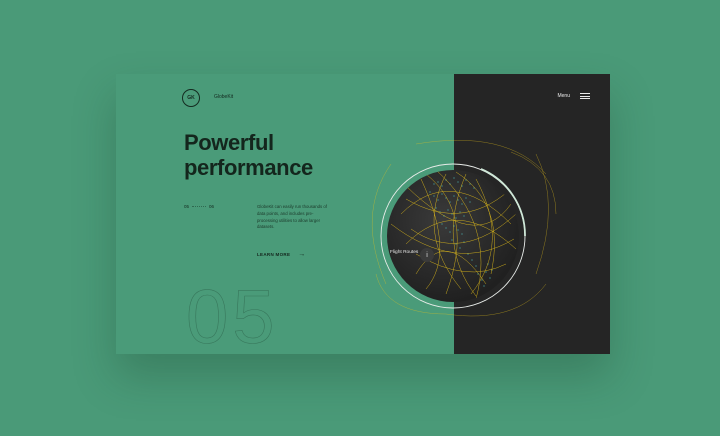  I want to click on info-glyph: i, so click(427, 255).